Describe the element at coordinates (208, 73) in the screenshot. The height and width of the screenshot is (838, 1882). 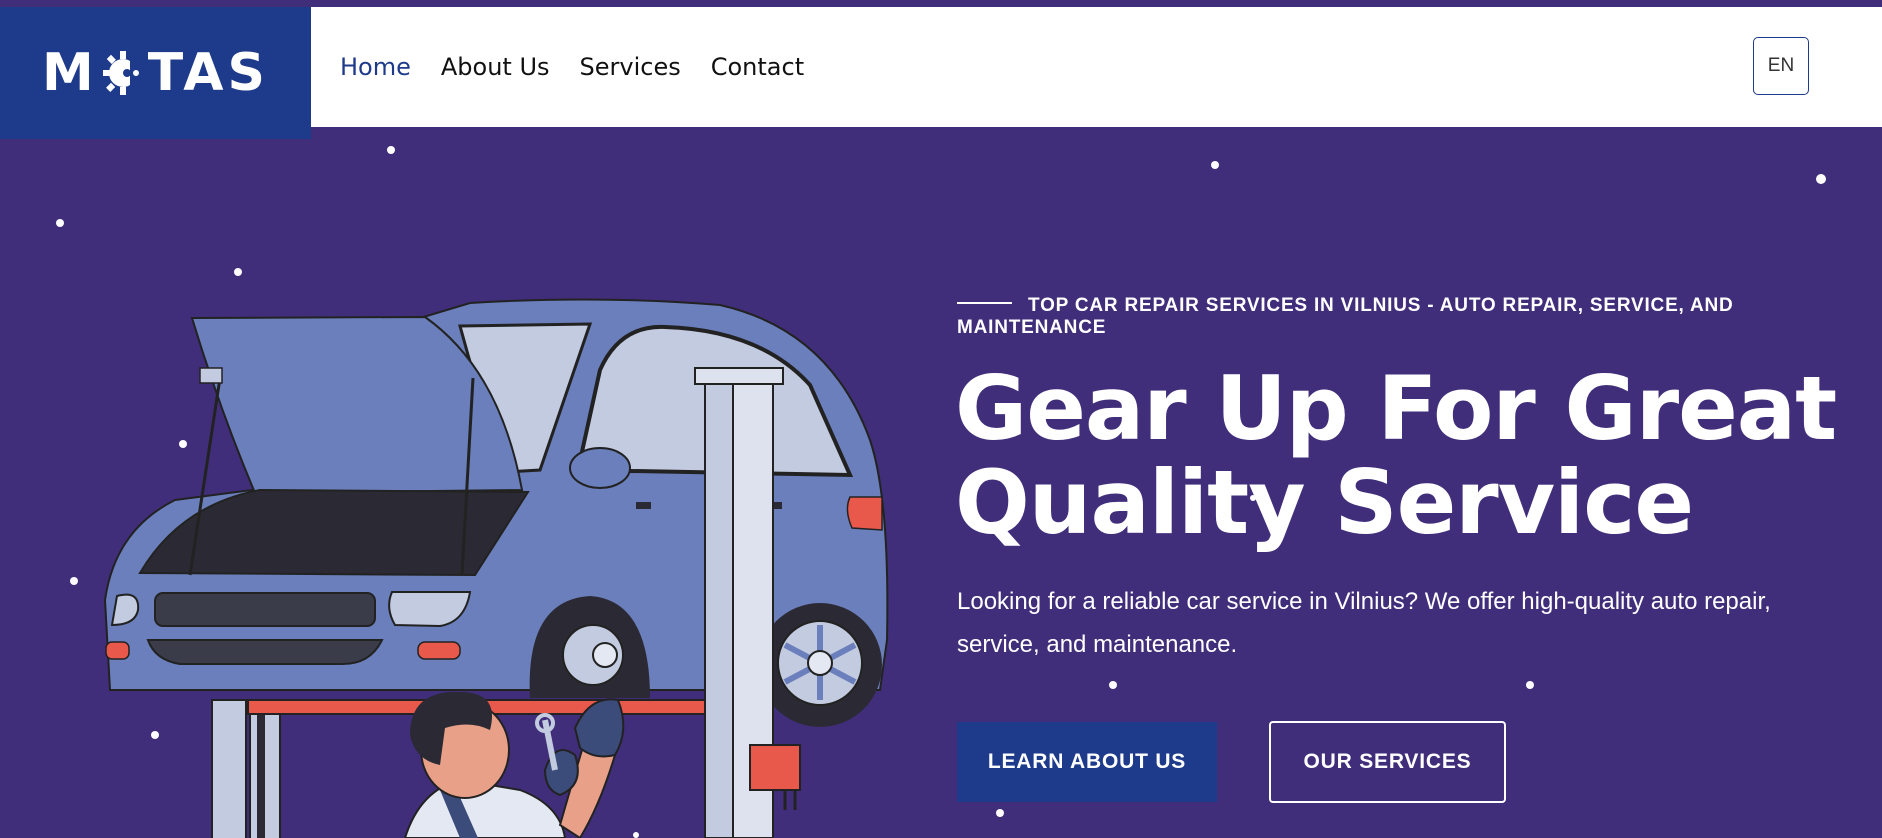
I see `logo-letters-tas: TAS` at that location.